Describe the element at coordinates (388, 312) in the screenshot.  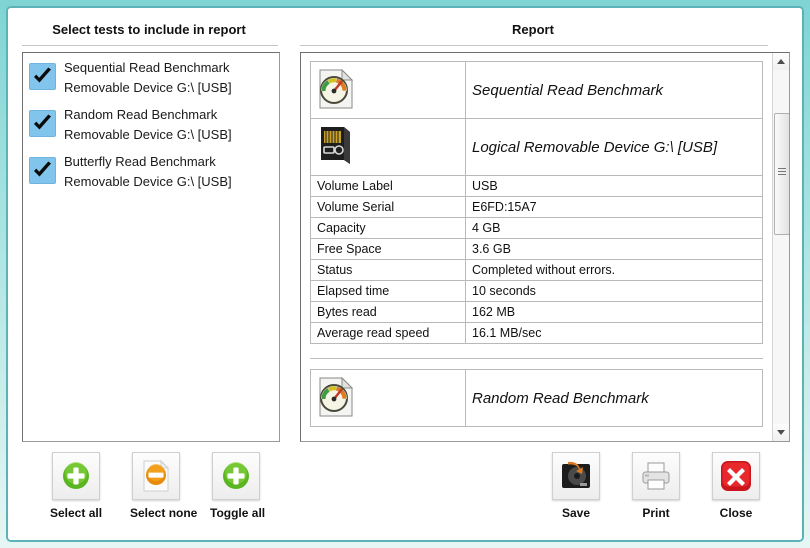
I see `row-key: Bytes read` at that location.